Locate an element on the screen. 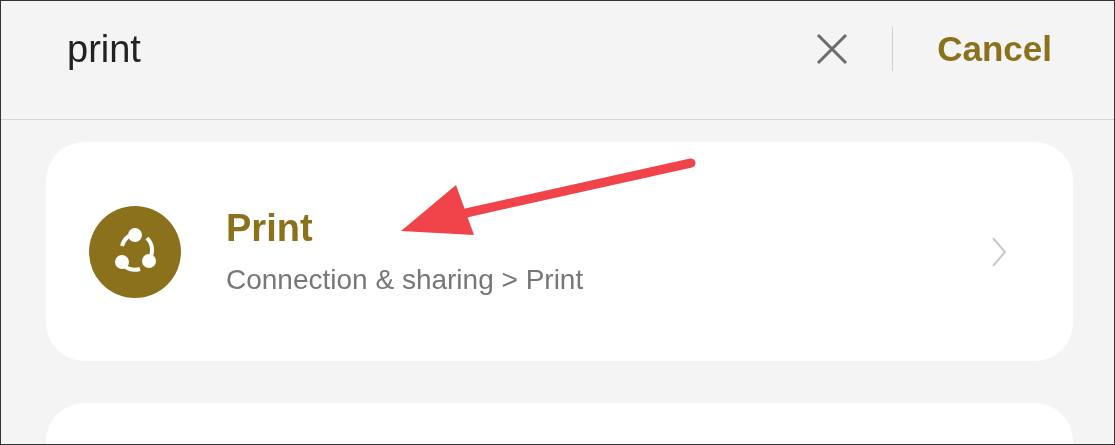 Image resolution: width=1115 pixels, height=445 pixels. result-path: Connection & sharing > Print is located at coordinates (405, 280).